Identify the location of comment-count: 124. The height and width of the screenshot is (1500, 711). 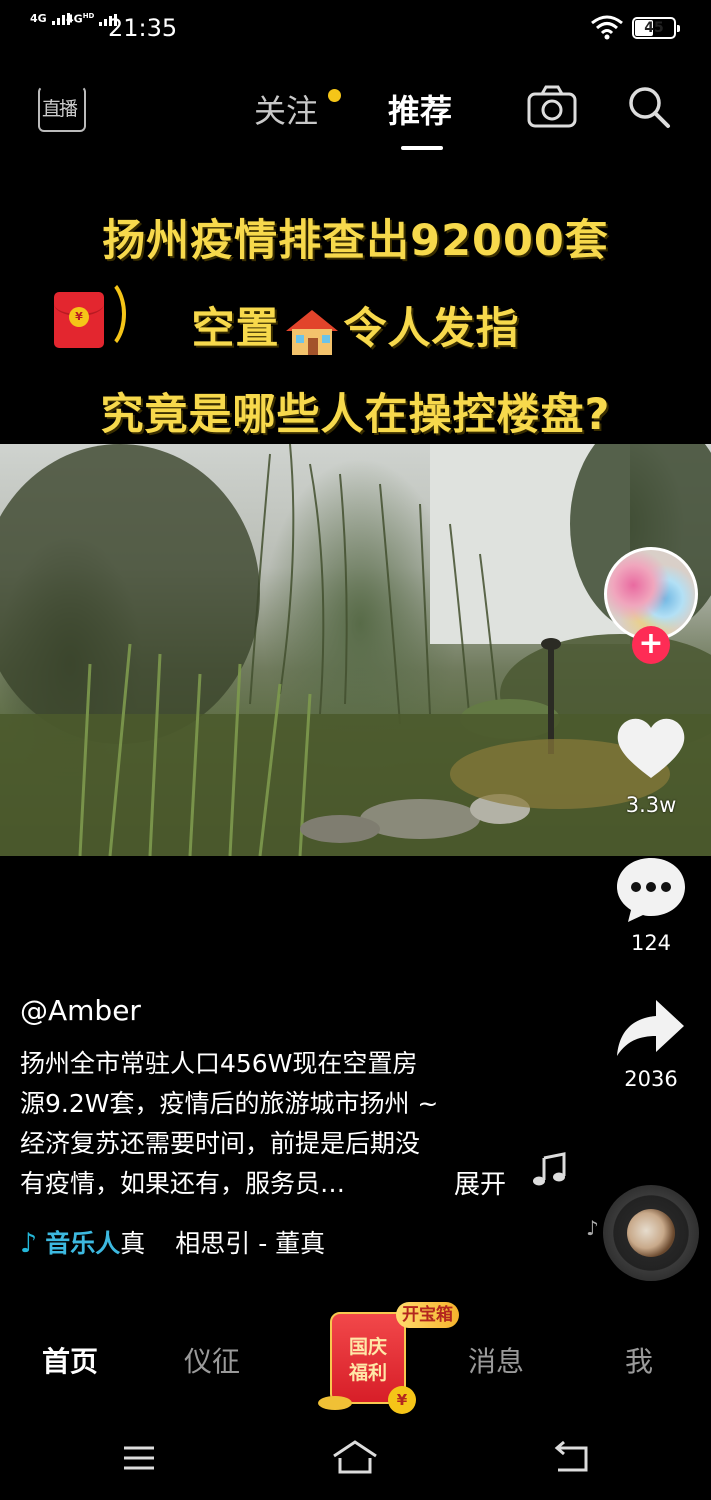
(651, 943).